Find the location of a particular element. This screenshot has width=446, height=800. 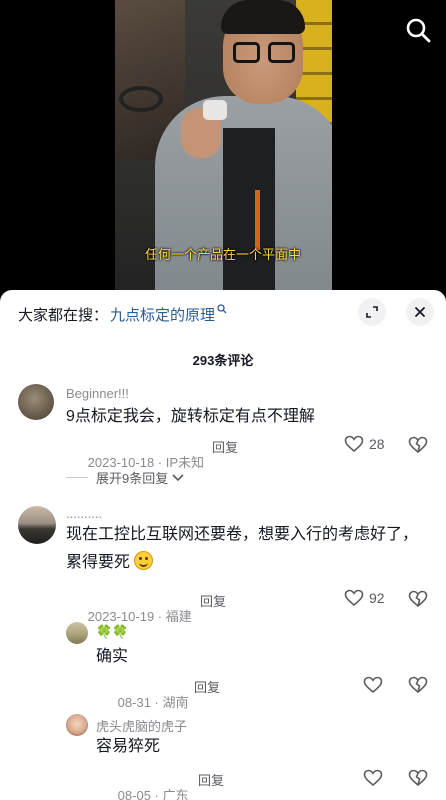

expand-icon is located at coordinates (372, 312).